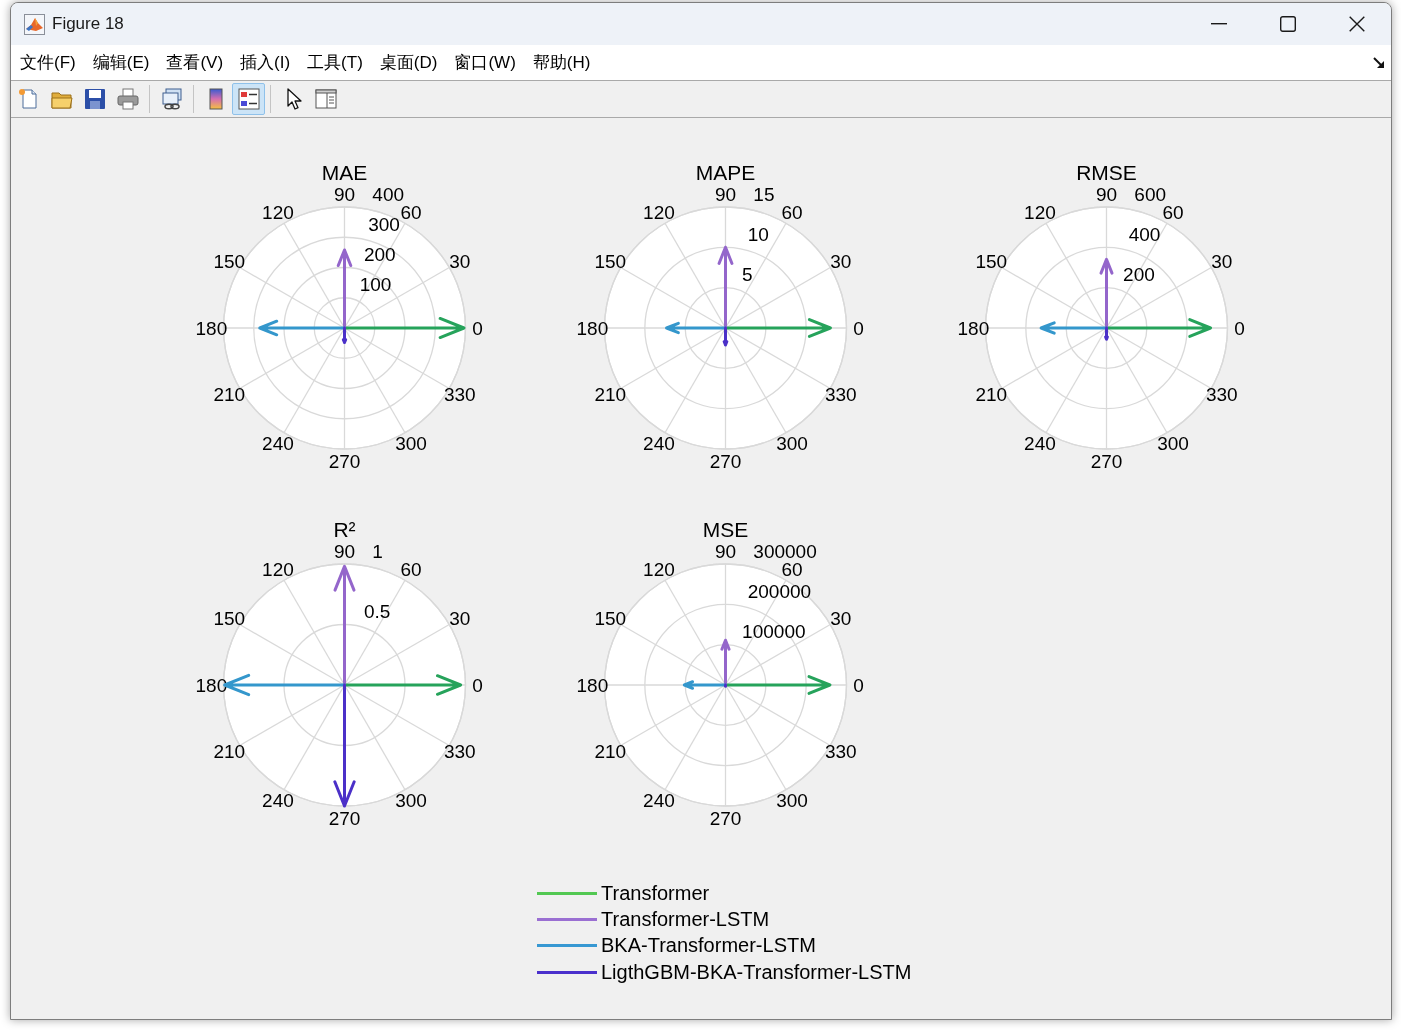 Image resolution: width=1401 pixels, height=1030 pixels. Describe the element at coordinates (28, 99) in the screenshot. I see `new-page-icon` at that location.